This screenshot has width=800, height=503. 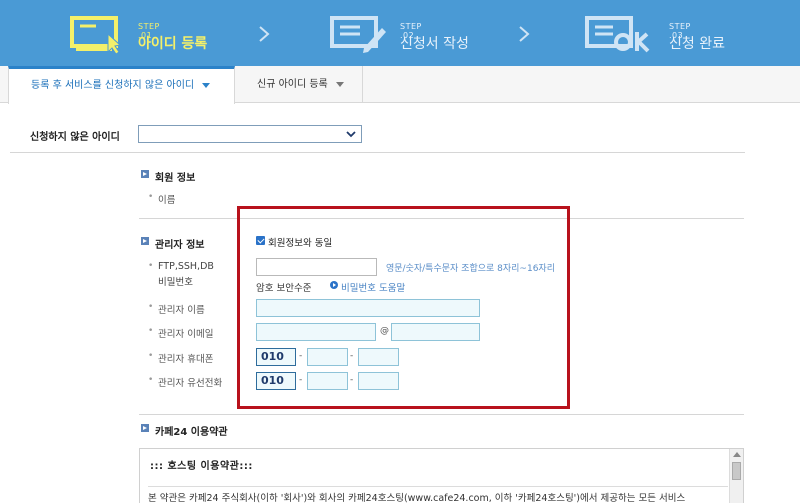 I want to click on ftp-password-input, so click(x=316, y=267).